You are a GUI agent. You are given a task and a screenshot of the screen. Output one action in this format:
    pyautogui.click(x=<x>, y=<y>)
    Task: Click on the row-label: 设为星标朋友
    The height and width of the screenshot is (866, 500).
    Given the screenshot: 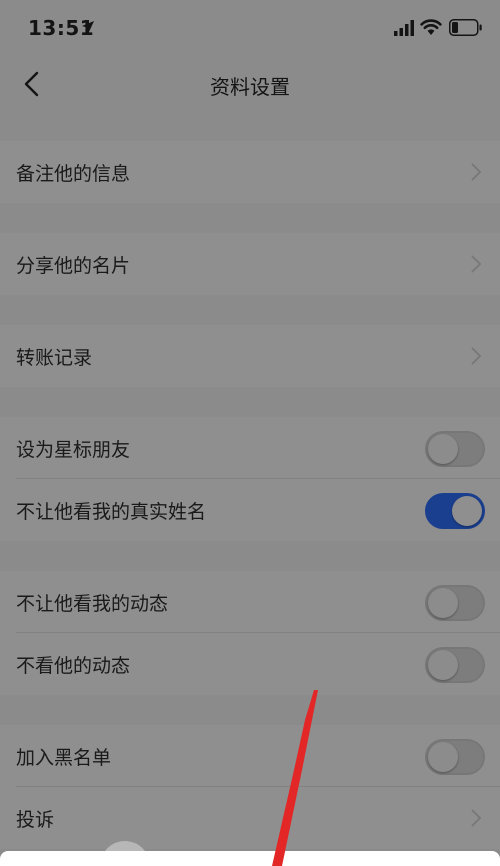 What is the action you would take?
    pyautogui.click(x=73, y=450)
    